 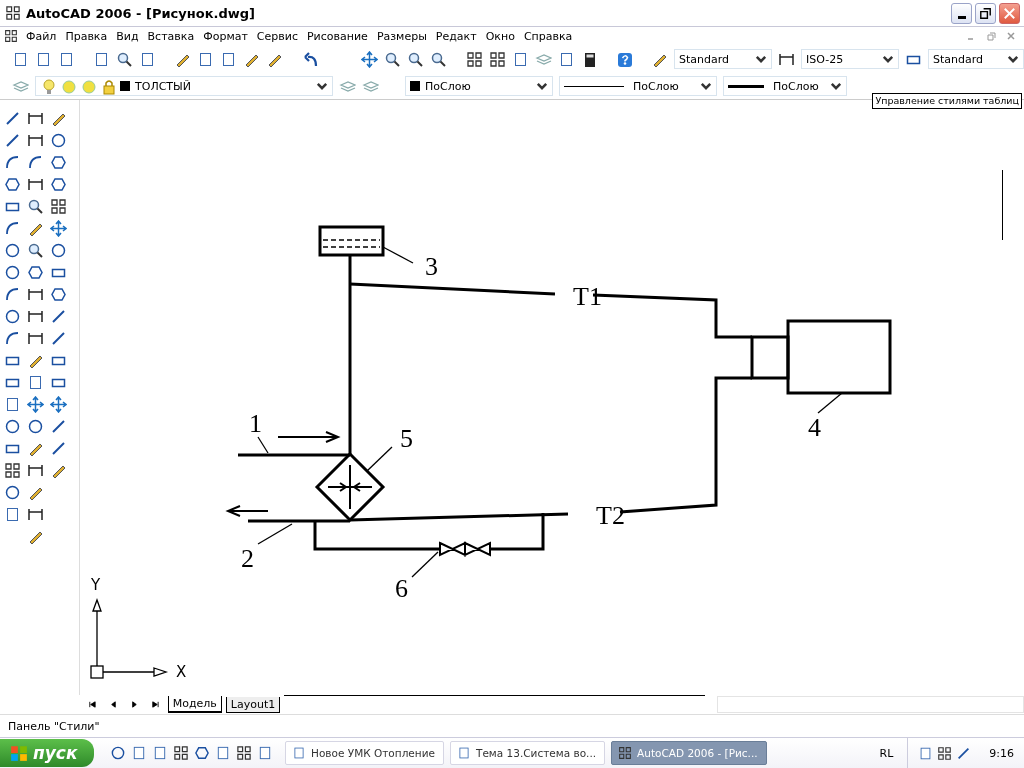 I want to click on text-style-dropdown: Standard, so click(x=722, y=59).